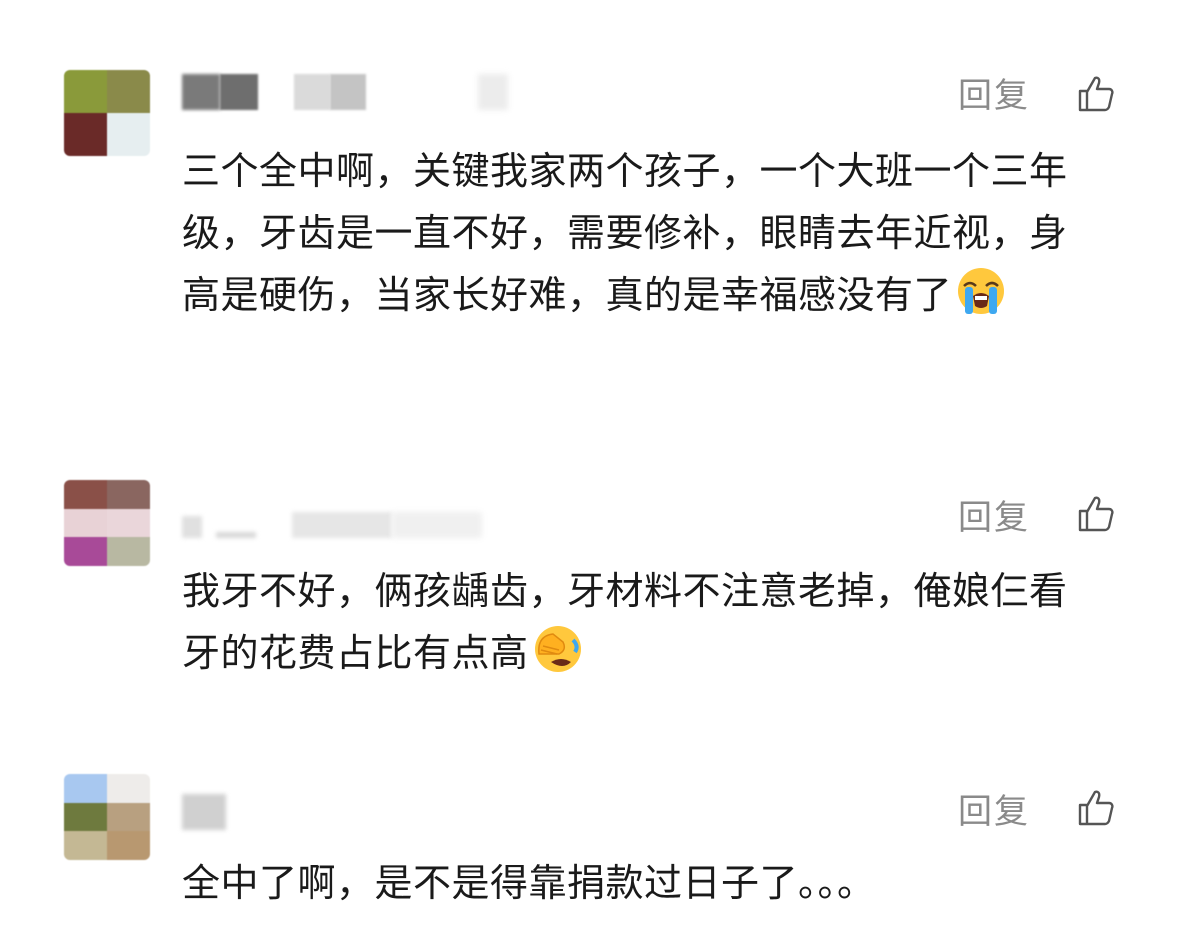 The width and height of the screenshot is (1179, 952). I want to click on comment-text-body: 全中了啊，是不是得靠捐款过日子了。。。, so click(529, 883).